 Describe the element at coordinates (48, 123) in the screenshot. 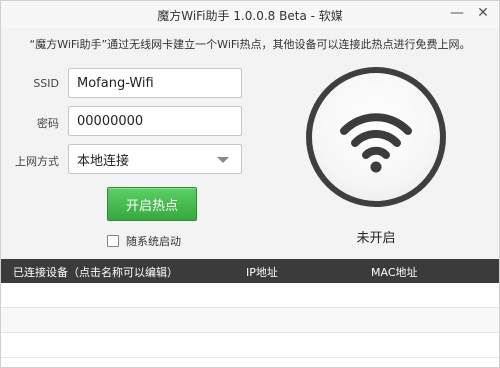

I see `password-label: 密码` at that location.